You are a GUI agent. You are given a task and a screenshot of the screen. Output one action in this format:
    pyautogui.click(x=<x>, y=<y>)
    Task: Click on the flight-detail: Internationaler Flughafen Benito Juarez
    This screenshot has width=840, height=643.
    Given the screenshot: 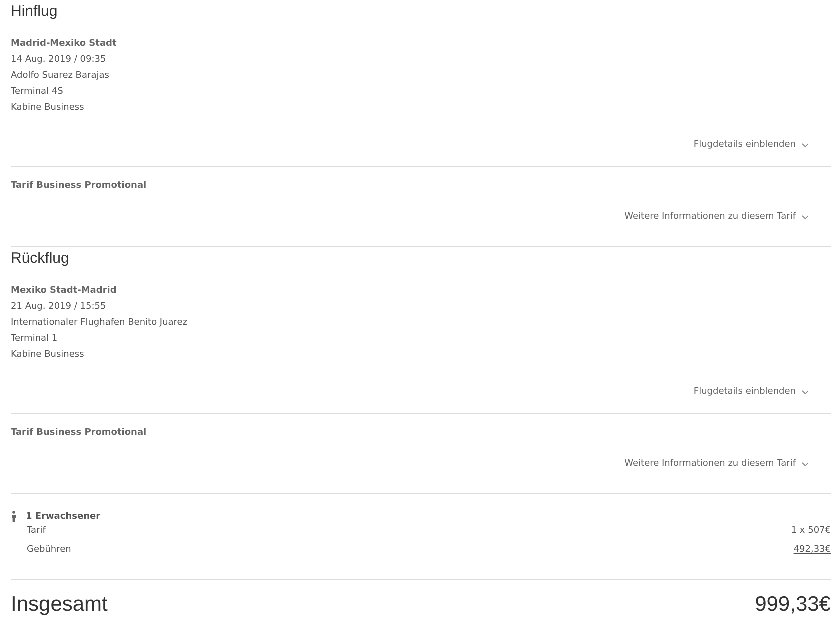 What is the action you would take?
    pyautogui.click(x=100, y=323)
    